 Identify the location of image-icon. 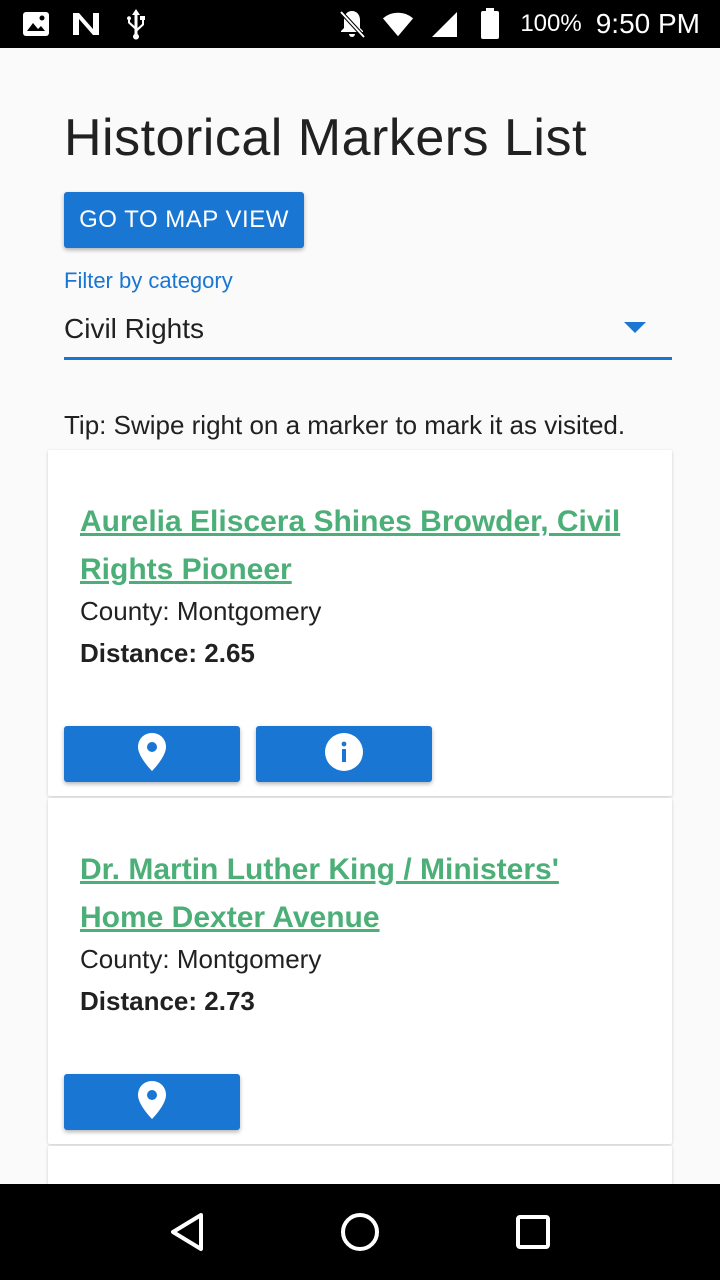
(36, 24).